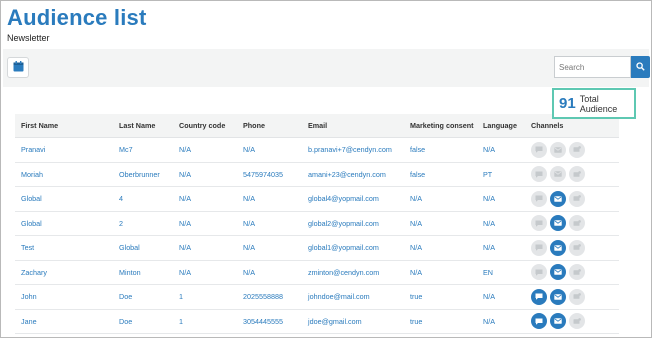  What do you see at coordinates (487, 175) in the screenshot?
I see `language-cell: PT` at bounding box center [487, 175].